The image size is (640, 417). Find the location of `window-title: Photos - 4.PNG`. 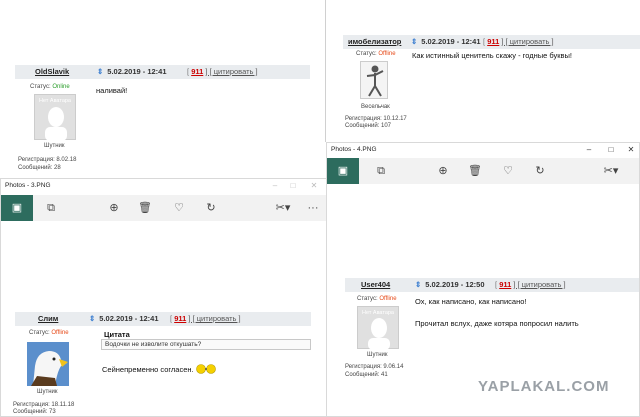

window-title: Photos - 4.PNG is located at coordinates (354, 149).